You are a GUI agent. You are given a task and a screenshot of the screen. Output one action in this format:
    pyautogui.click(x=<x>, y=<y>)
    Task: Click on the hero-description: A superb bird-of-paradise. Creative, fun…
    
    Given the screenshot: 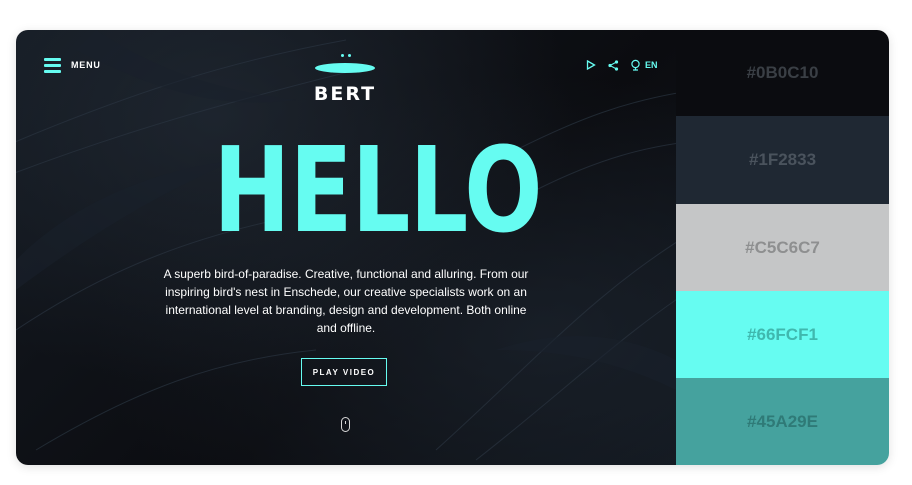 What is the action you would take?
    pyautogui.click(x=346, y=301)
    